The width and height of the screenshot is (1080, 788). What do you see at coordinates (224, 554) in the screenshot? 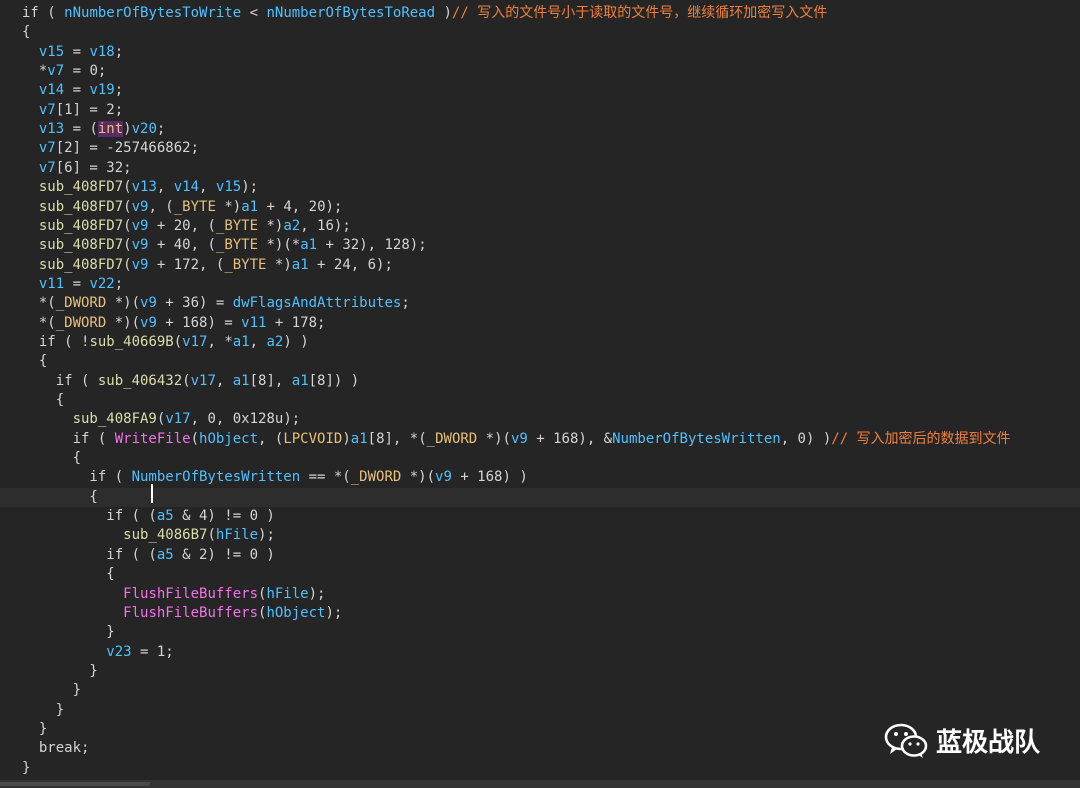
I see `code-token: & 2) != 0 )` at bounding box center [224, 554].